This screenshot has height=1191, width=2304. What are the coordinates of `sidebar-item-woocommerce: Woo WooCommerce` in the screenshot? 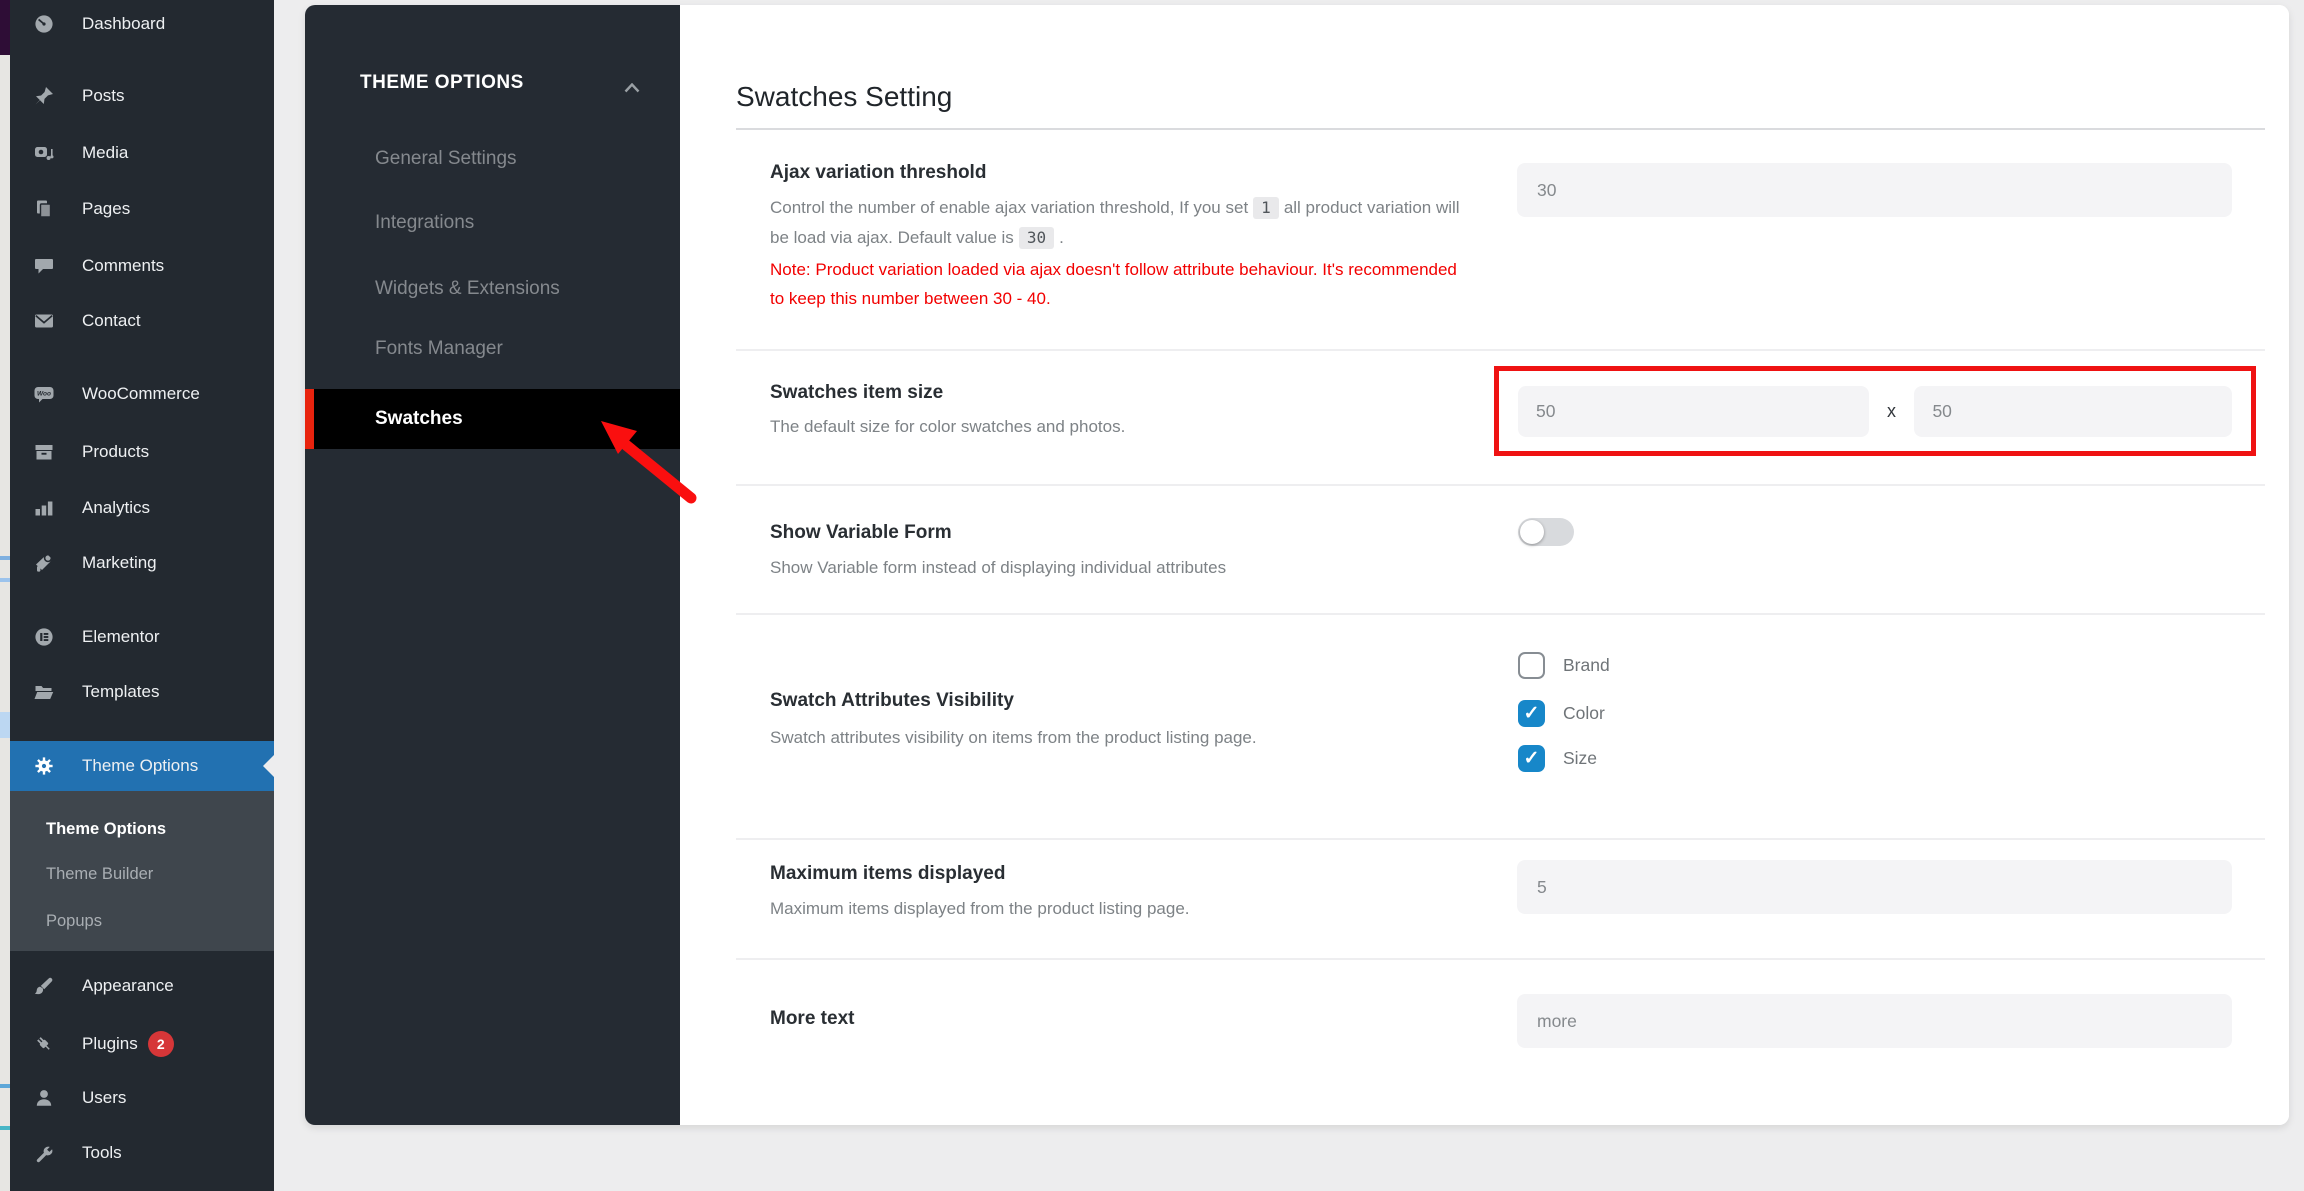 It's located at (142, 394).